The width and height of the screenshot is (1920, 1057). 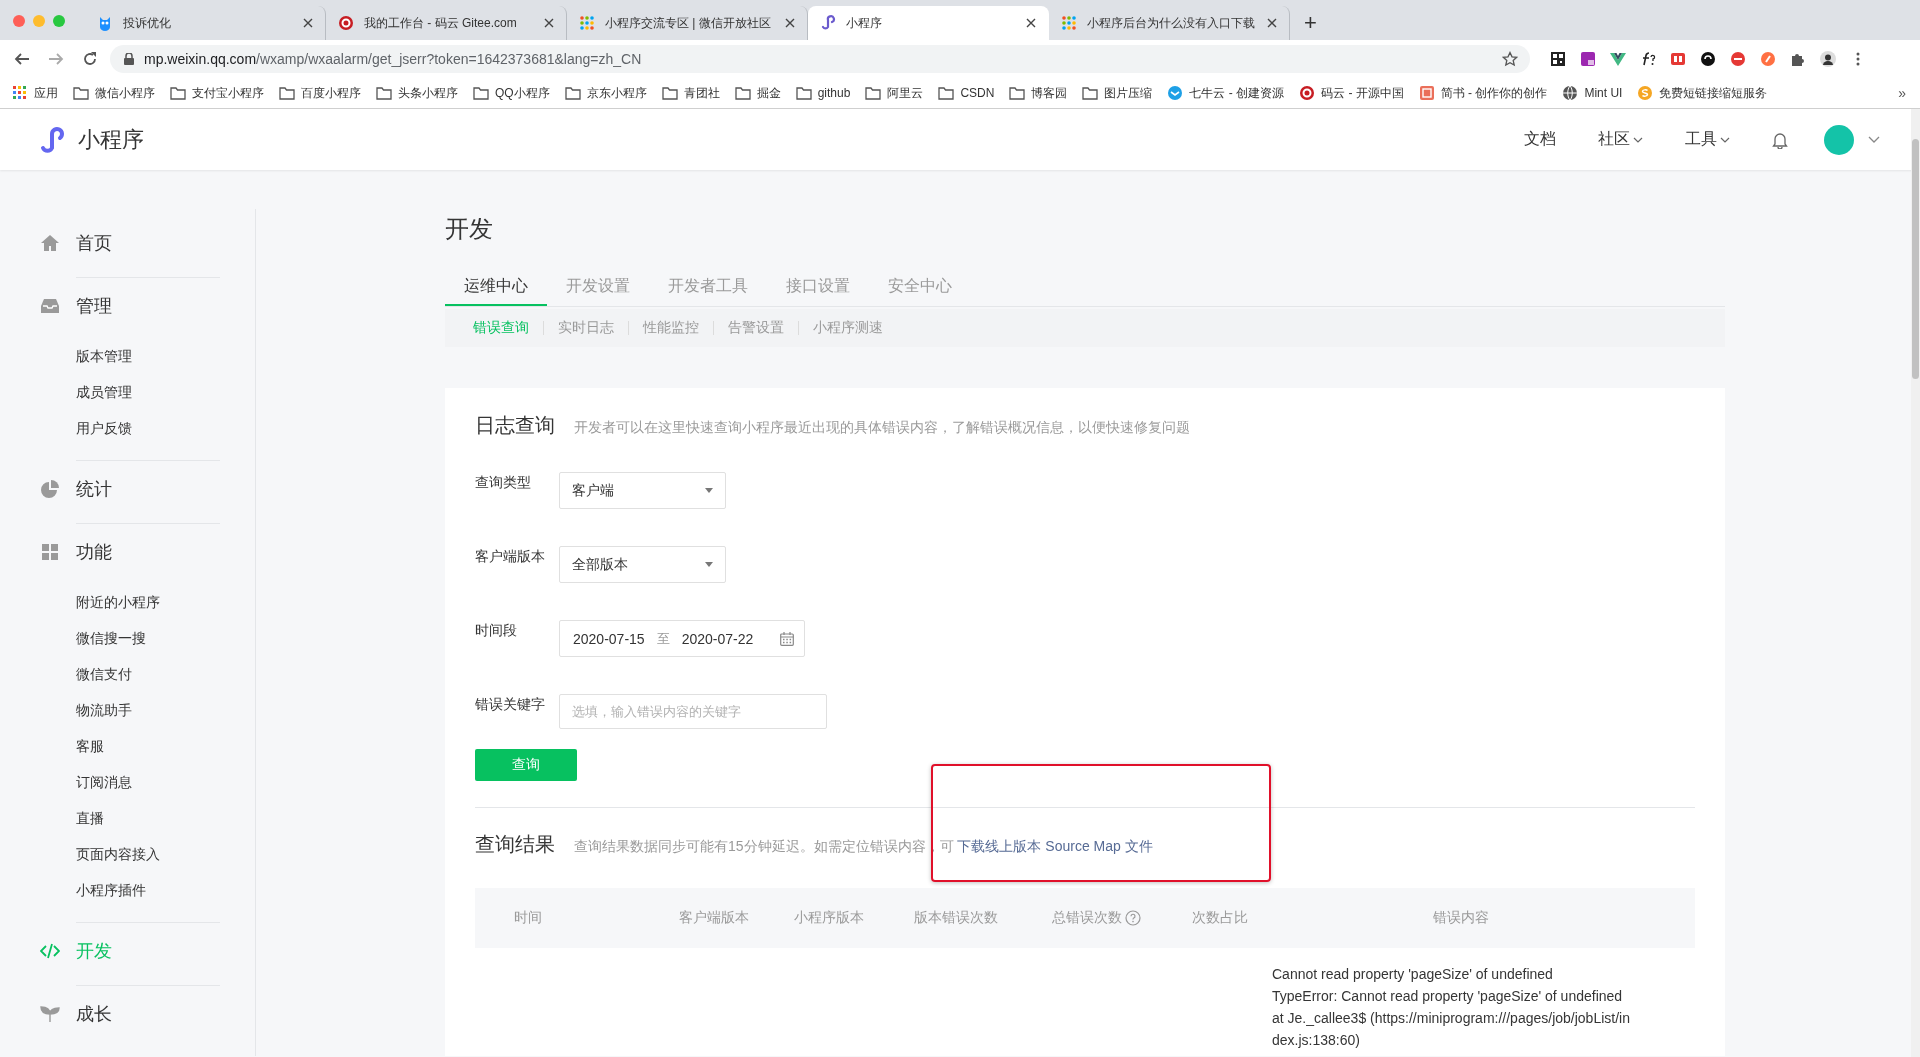 What do you see at coordinates (515, 425) in the screenshot?
I see `section-title: 日志查询` at bounding box center [515, 425].